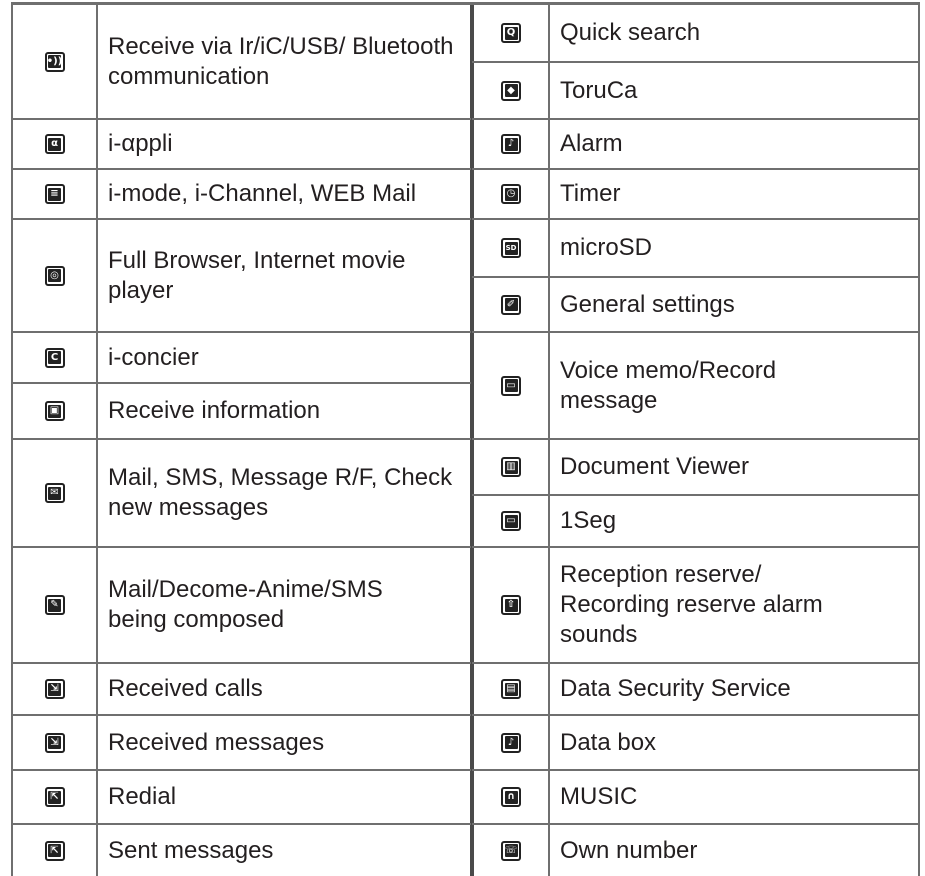 The image size is (925, 876). I want to click on right-row-3-icon-cell: ◷, so click(511, 194).